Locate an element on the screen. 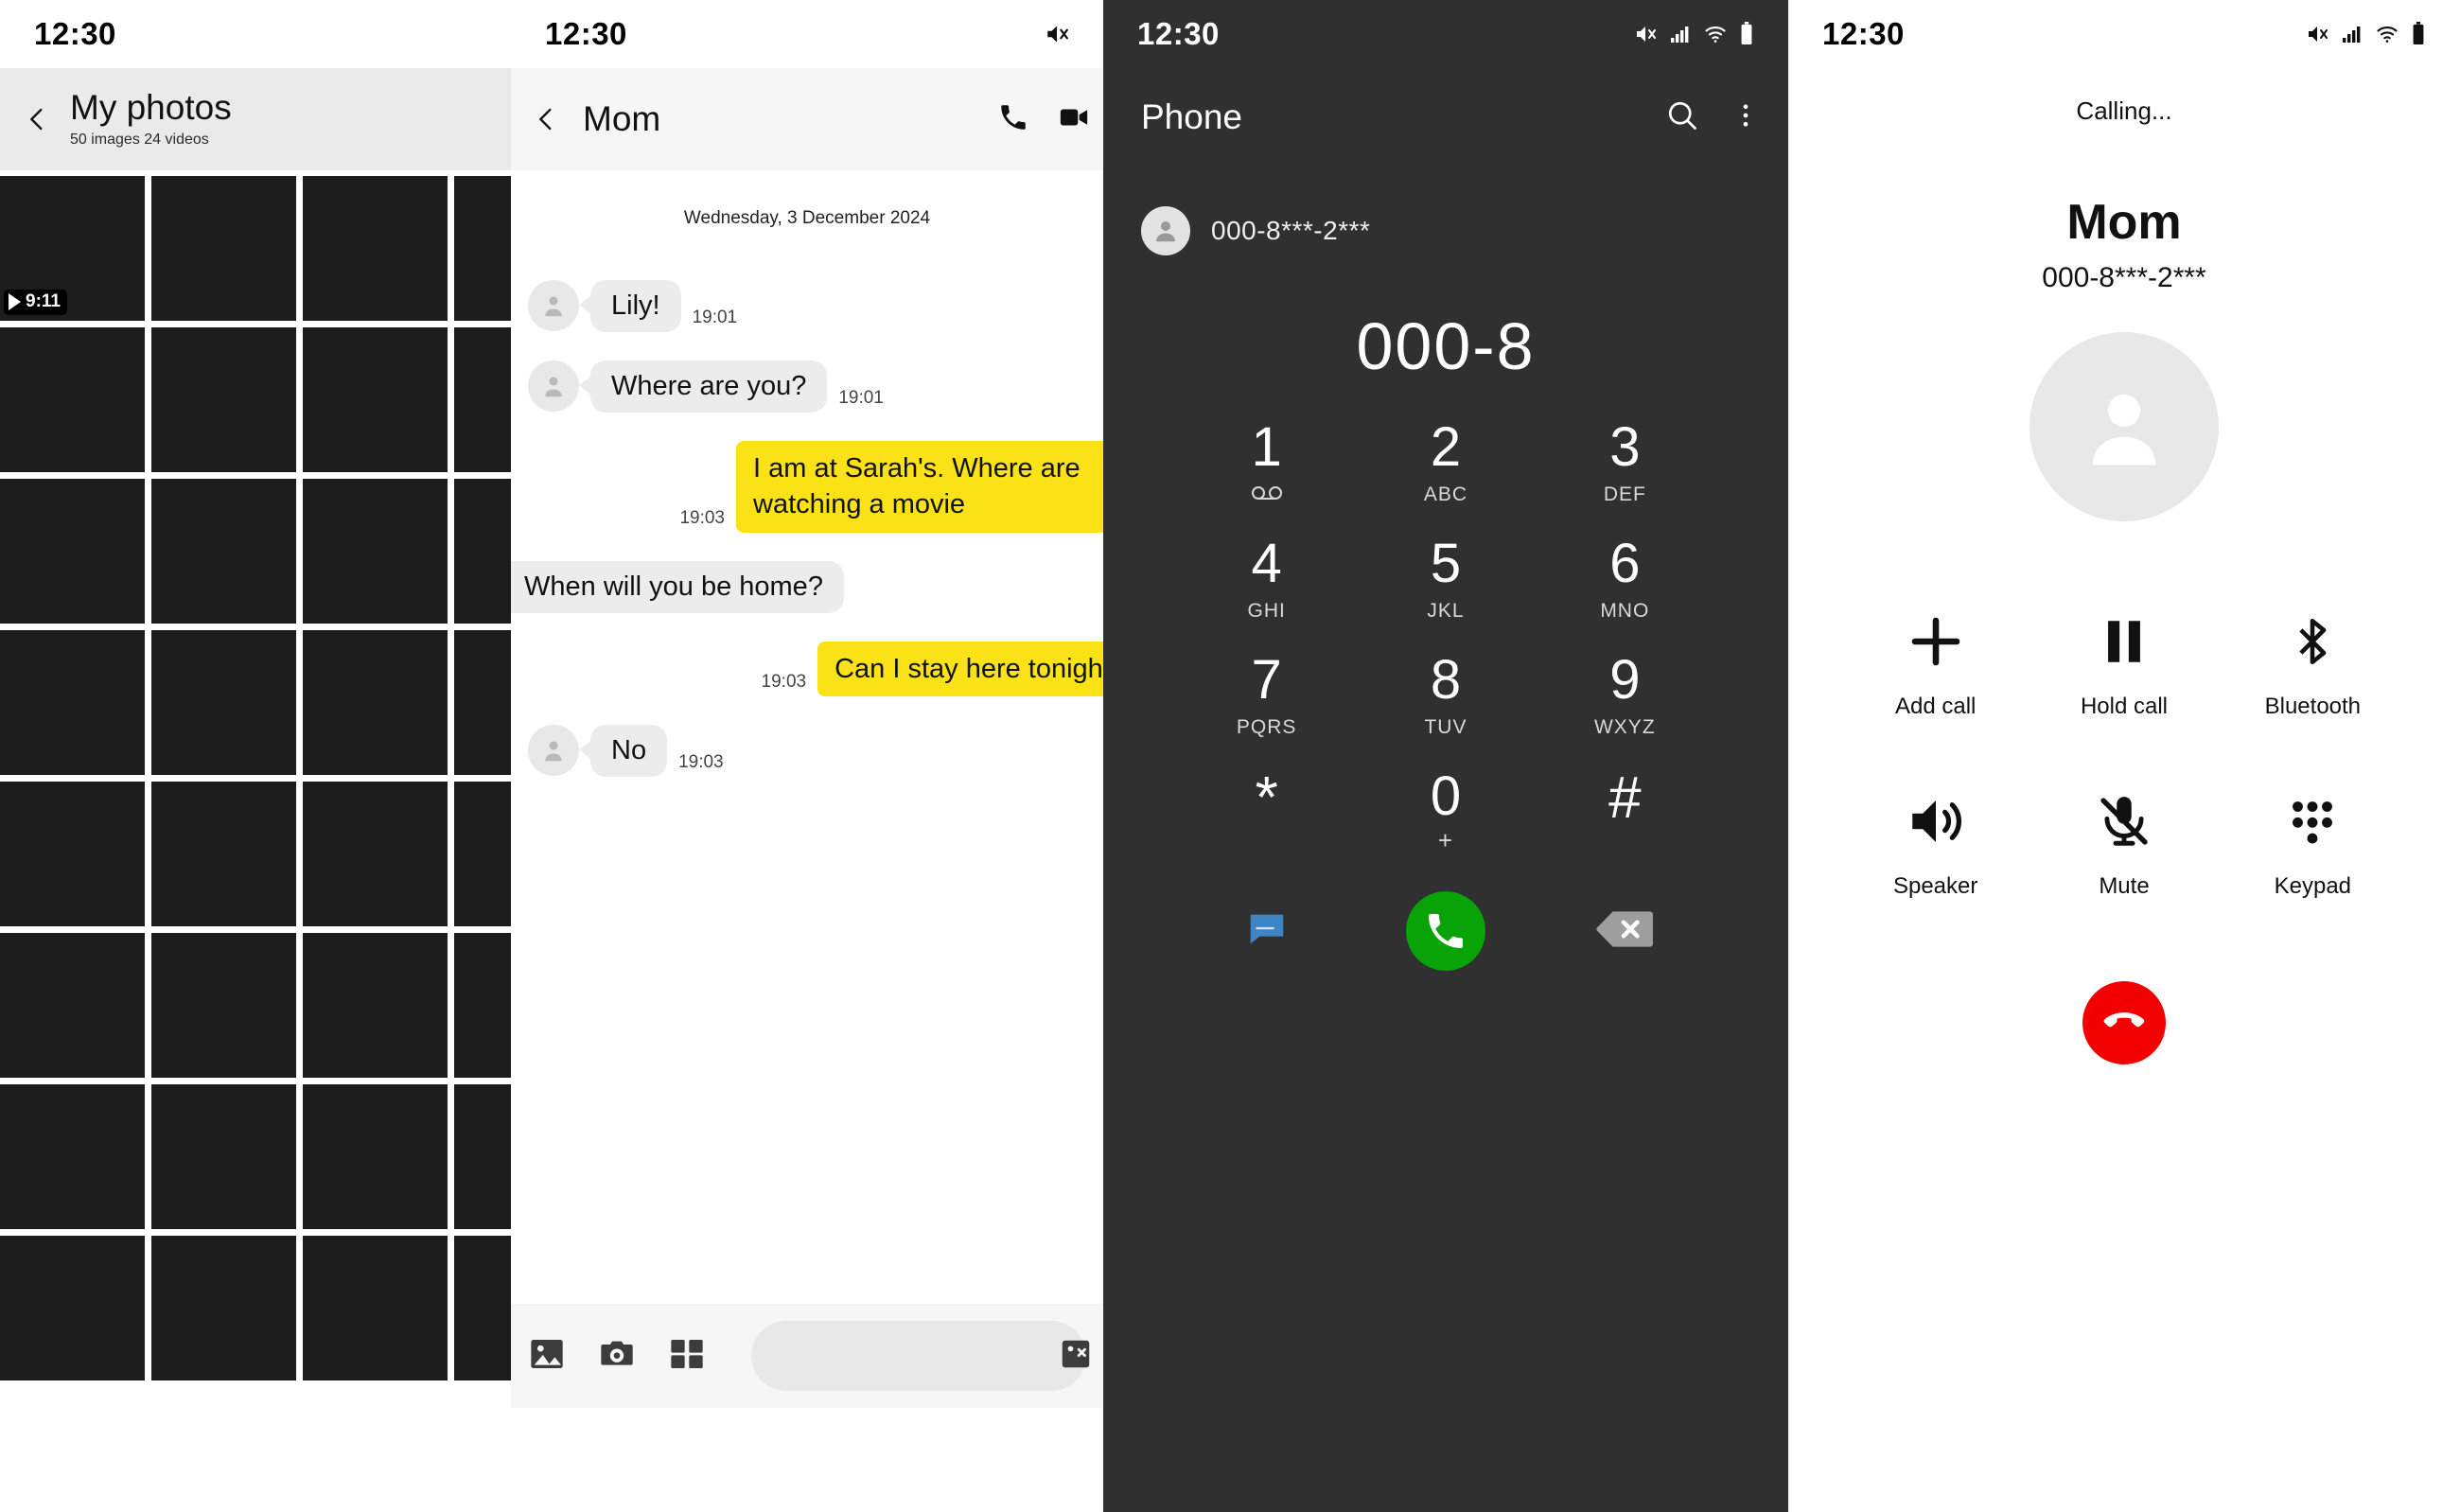 This screenshot has width=2460, height=1512. call-action-speaker: Speaker is located at coordinates (1935, 843).